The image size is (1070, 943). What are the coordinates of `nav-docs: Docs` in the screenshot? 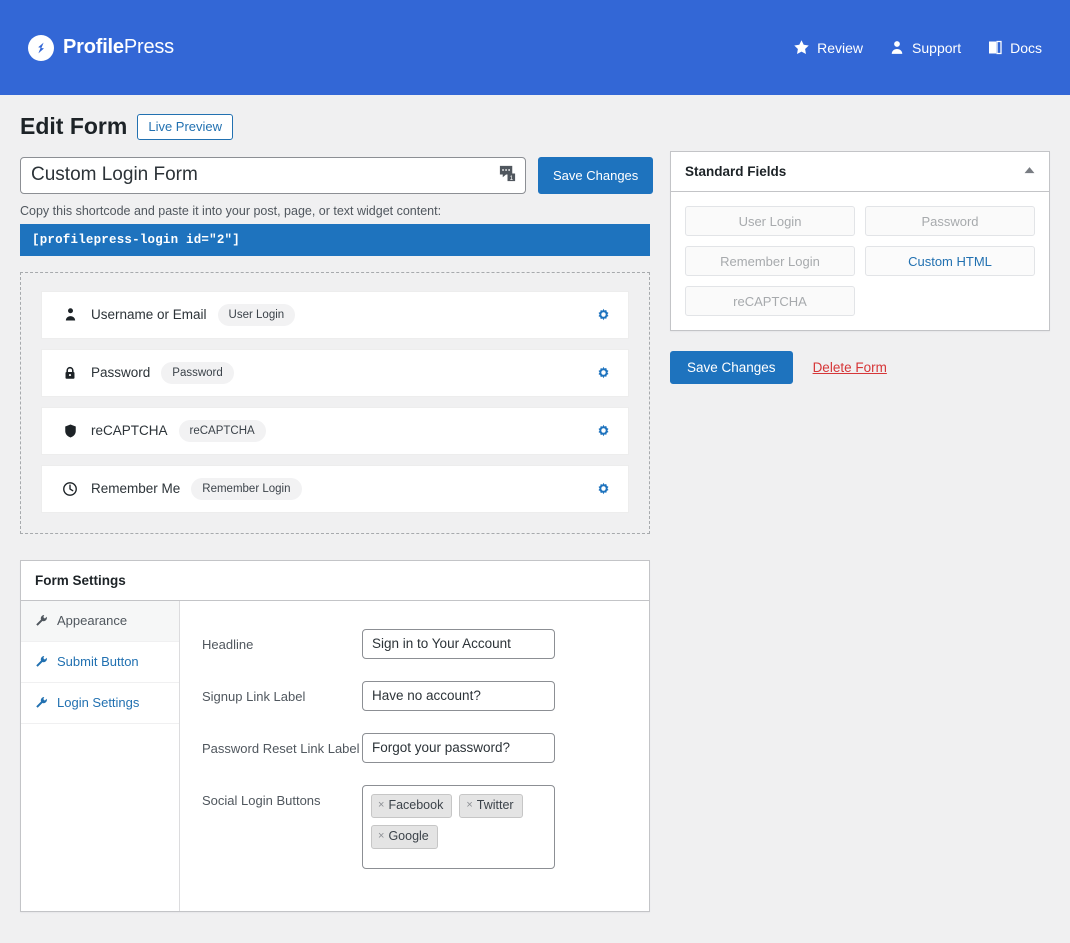 It's located at (1014, 47).